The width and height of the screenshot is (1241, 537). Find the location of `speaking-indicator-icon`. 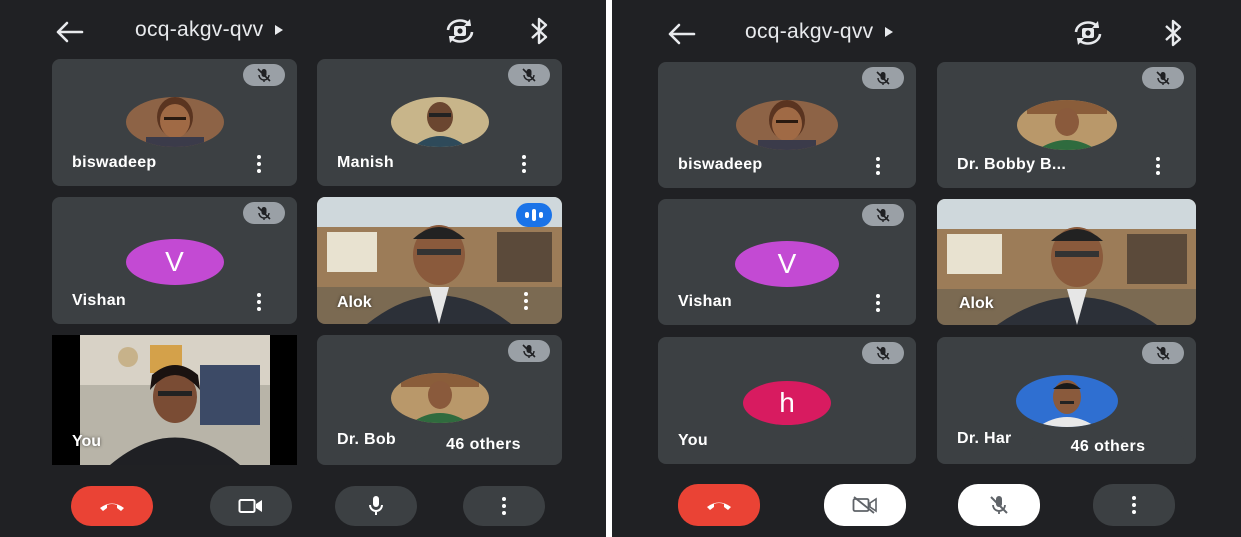

speaking-indicator-icon is located at coordinates (534, 215).